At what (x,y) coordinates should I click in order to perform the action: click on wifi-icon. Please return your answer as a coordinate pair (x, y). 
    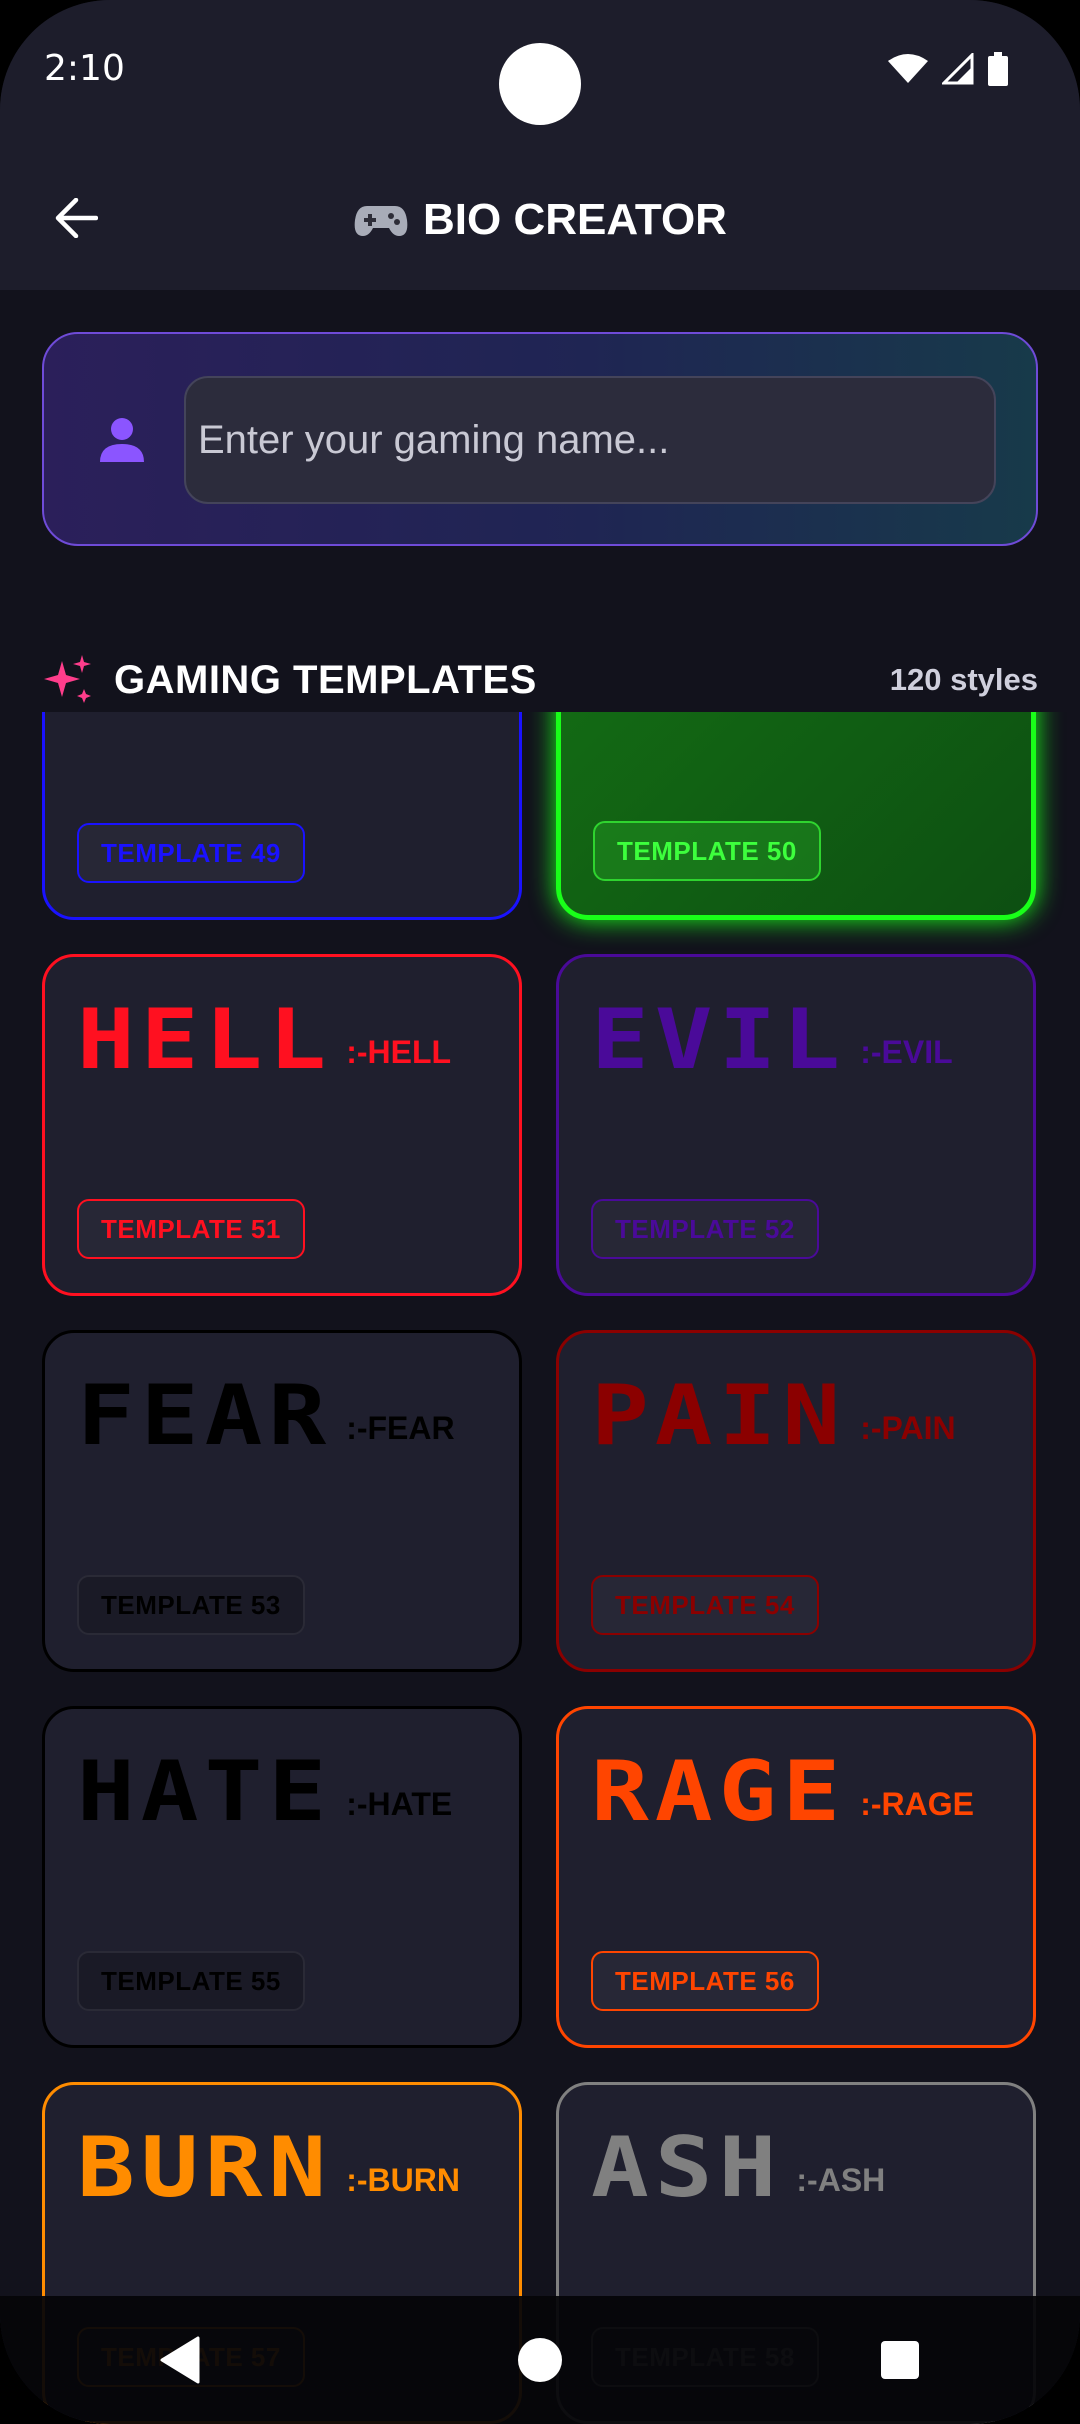
    Looking at the image, I should click on (908, 68).